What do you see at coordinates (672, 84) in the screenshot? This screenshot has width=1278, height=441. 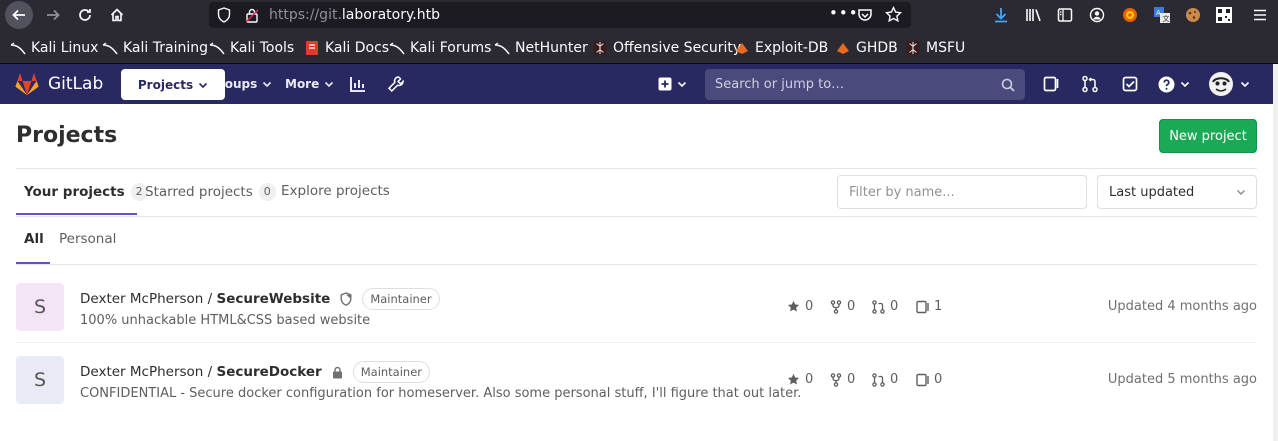 I see `new-item-dropdown` at bounding box center [672, 84].